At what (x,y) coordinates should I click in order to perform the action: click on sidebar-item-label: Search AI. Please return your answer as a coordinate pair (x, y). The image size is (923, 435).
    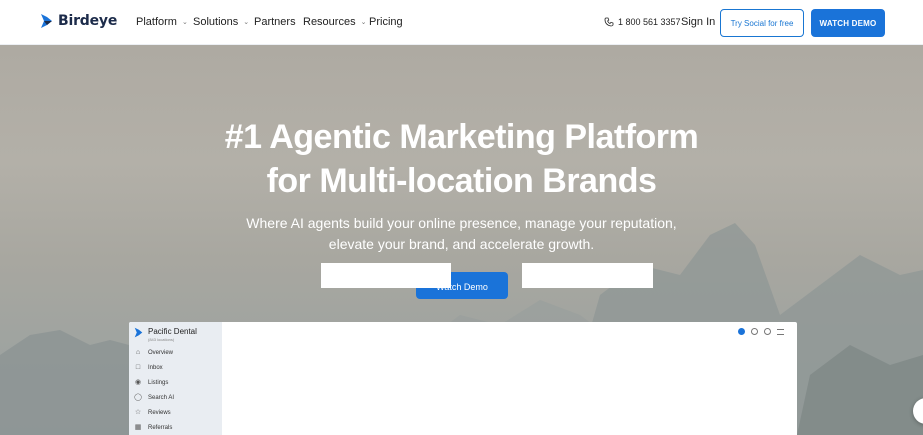
    Looking at the image, I should click on (161, 398).